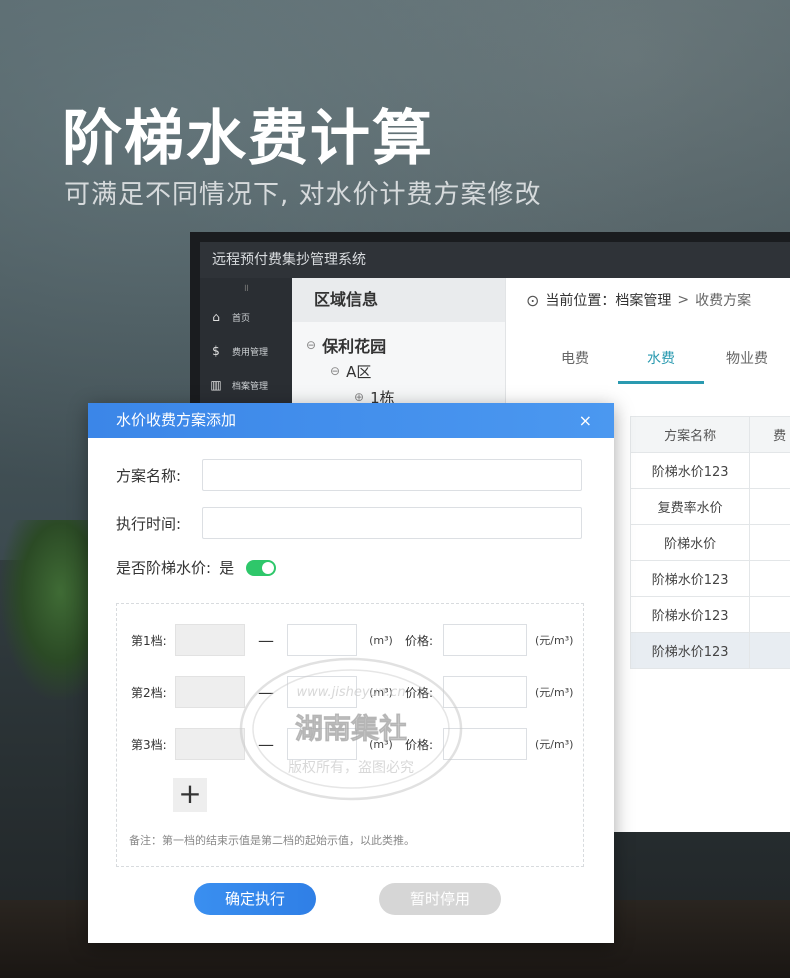 This screenshot has width=790, height=978. Describe the element at coordinates (575, 364) in the screenshot. I see `tab-electricity: 电费` at that location.